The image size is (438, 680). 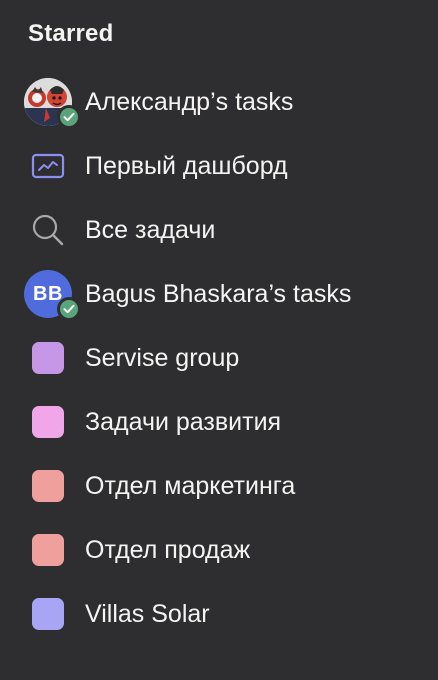 I want to click on starred-section-title: Starred, so click(x=71, y=33).